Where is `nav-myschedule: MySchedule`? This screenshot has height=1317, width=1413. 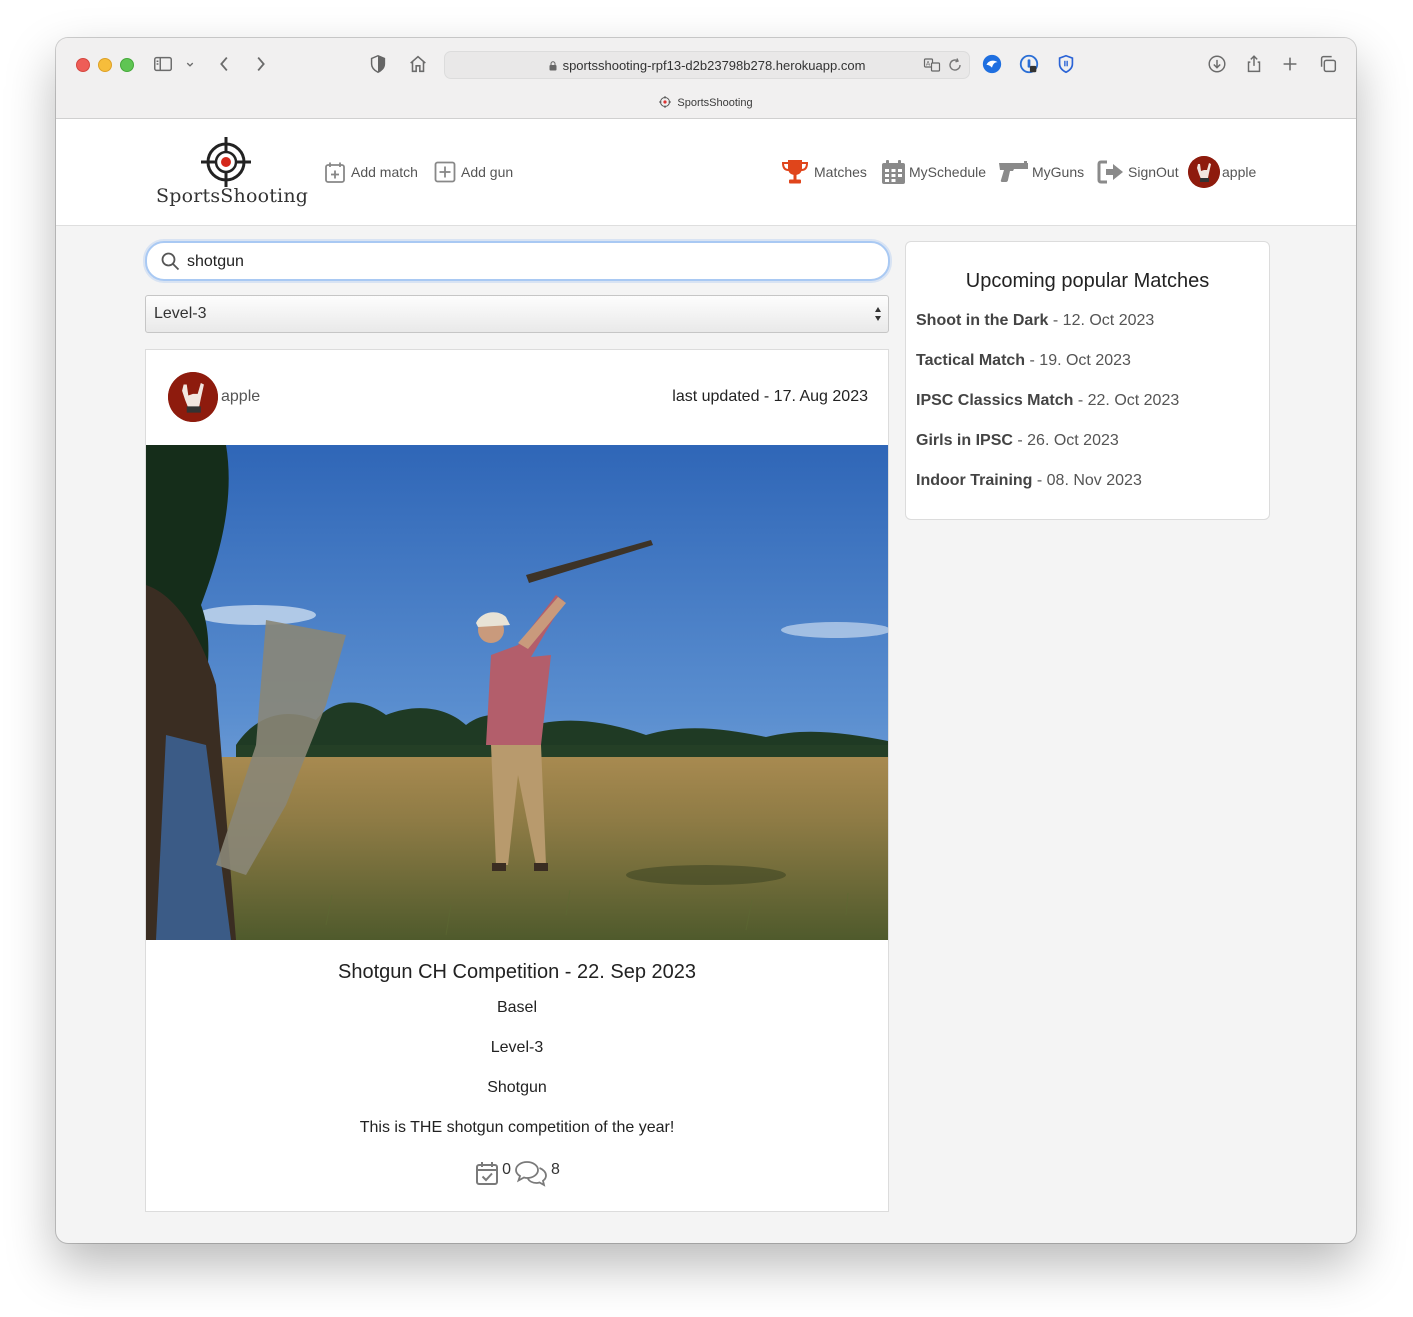
nav-myschedule: MySchedule is located at coordinates (933, 172).